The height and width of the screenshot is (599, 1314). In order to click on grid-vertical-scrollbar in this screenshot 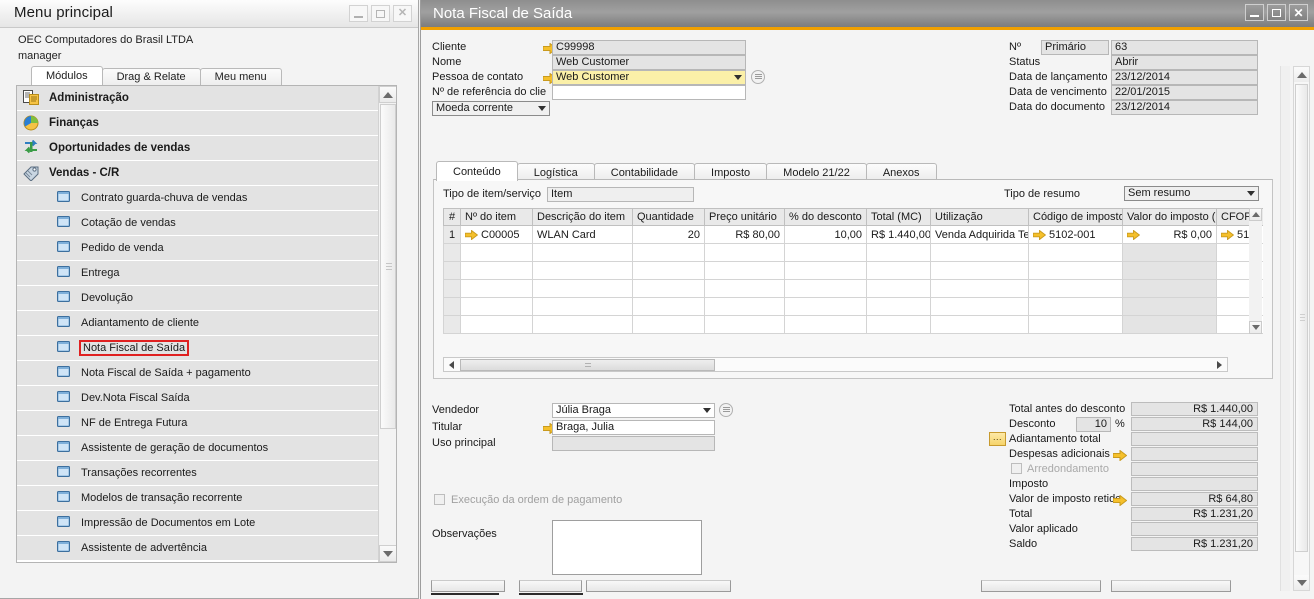, I will do `click(1255, 271)`.